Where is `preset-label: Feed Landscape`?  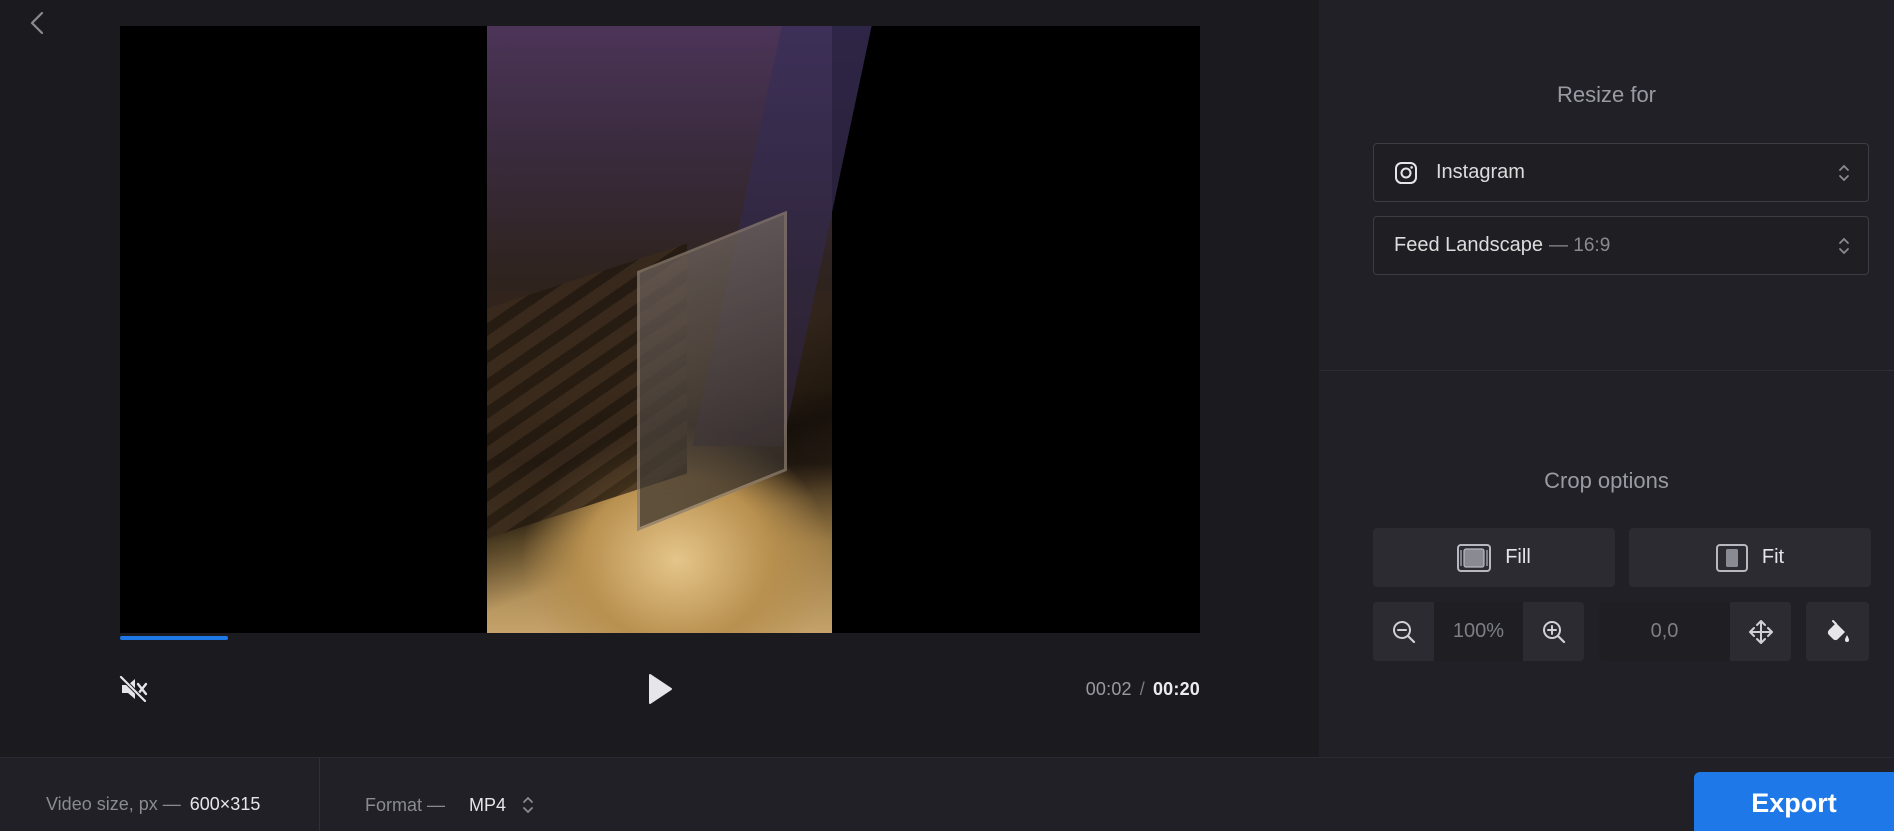
preset-label: Feed Landscape is located at coordinates (1469, 245).